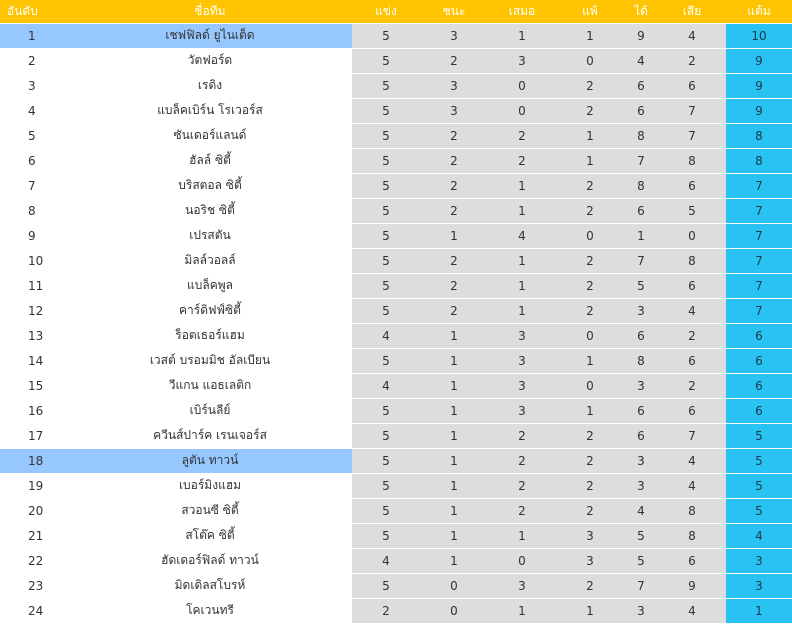  What do you see at coordinates (396, 286) in the screenshot?
I see `table-row: 11 แบล็คพูล 5 2 1 2 5 6 7` at bounding box center [396, 286].